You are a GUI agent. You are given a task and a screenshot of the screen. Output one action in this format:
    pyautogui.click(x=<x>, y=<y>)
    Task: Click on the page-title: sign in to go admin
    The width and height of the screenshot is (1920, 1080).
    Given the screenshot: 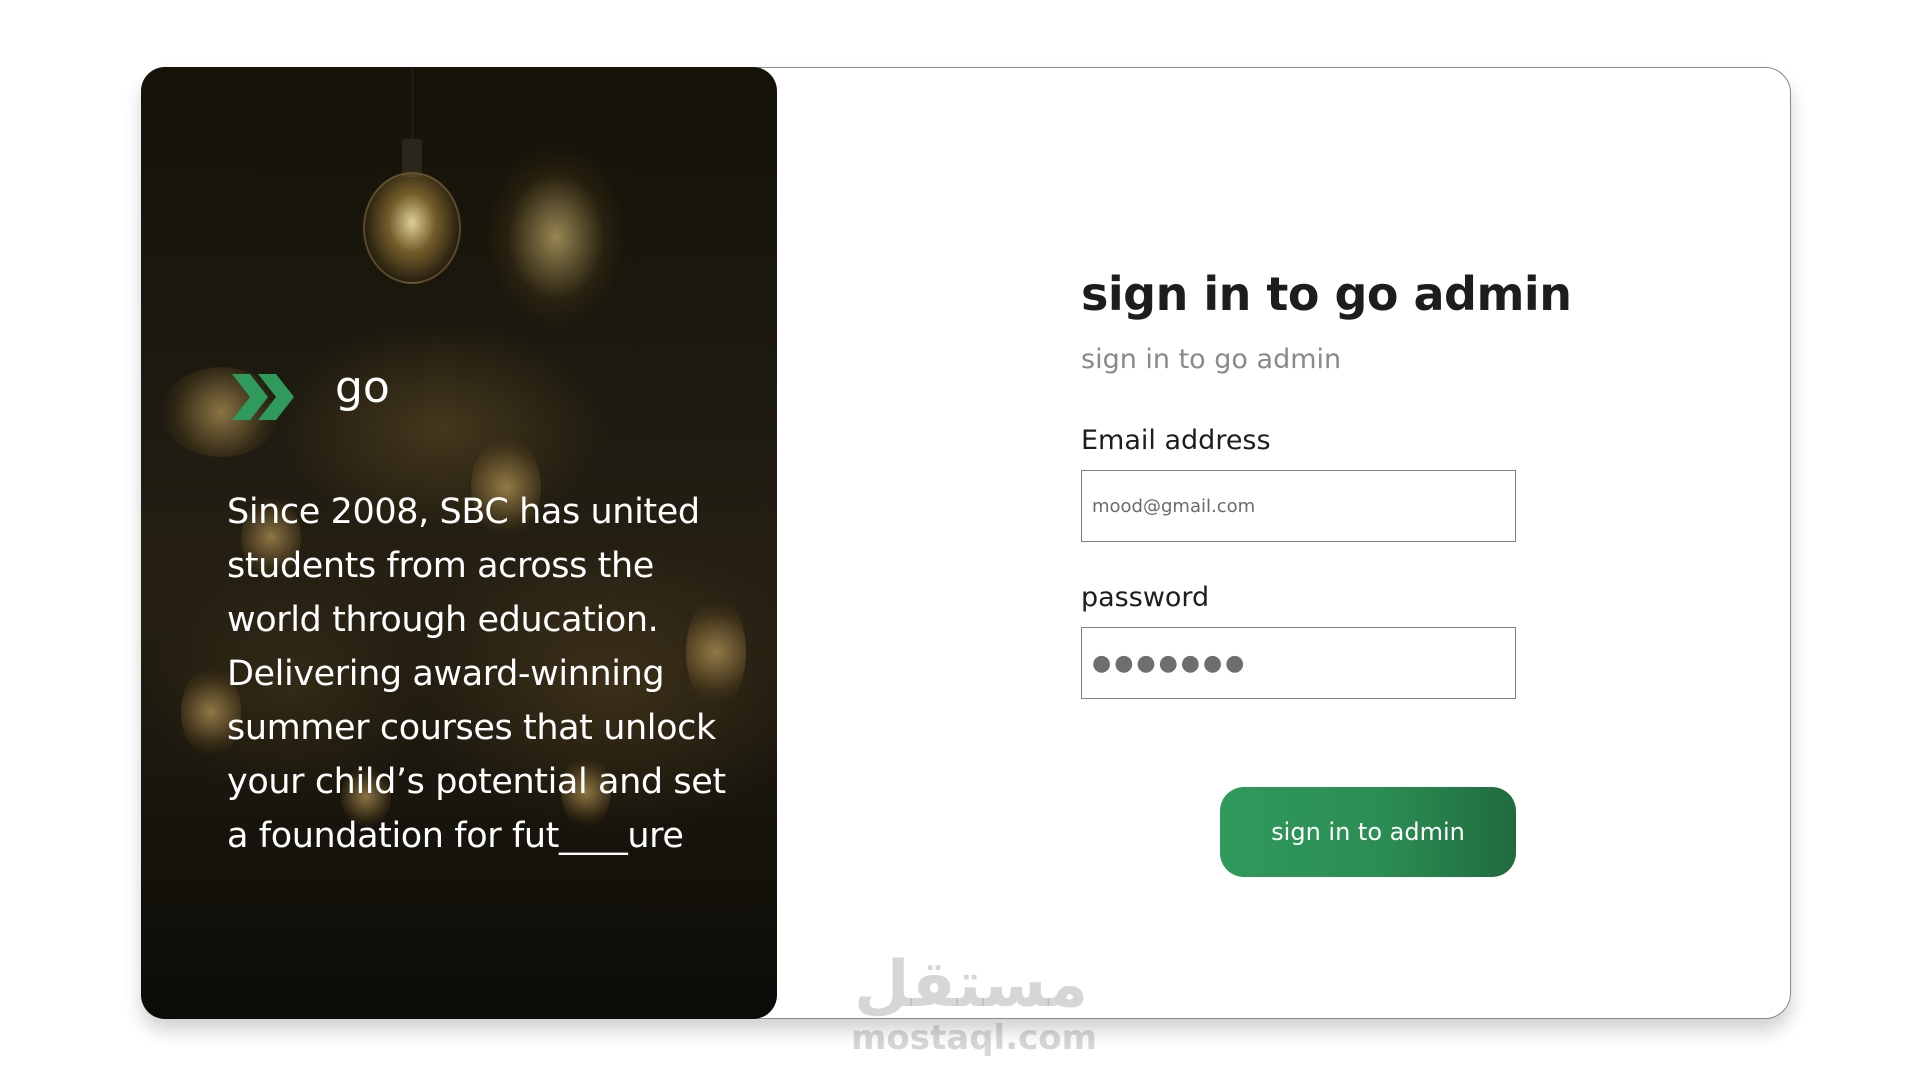 What is the action you would take?
    pyautogui.click(x=1326, y=294)
    